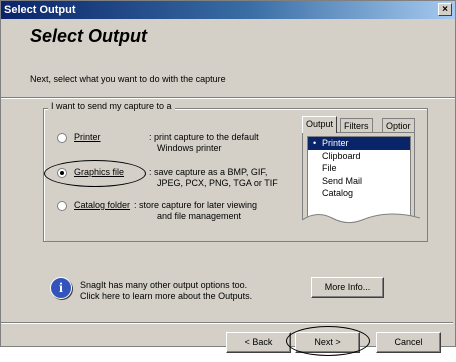 The width and height of the screenshot is (456, 362). I want to click on cancel-label: Cancel, so click(408, 342).